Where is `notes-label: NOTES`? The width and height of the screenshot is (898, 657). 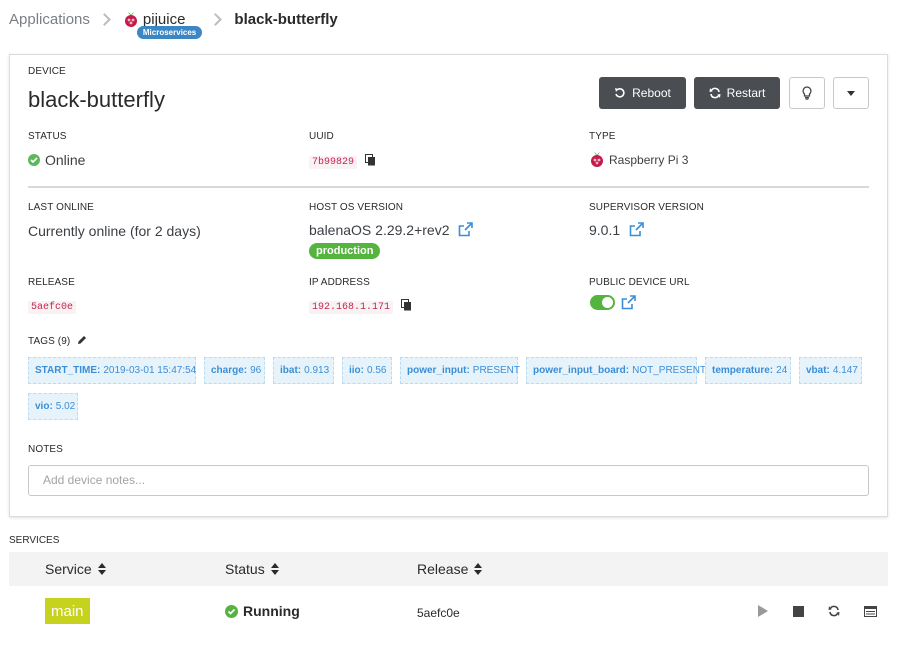 notes-label: NOTES is located at coordinates (45, 449).